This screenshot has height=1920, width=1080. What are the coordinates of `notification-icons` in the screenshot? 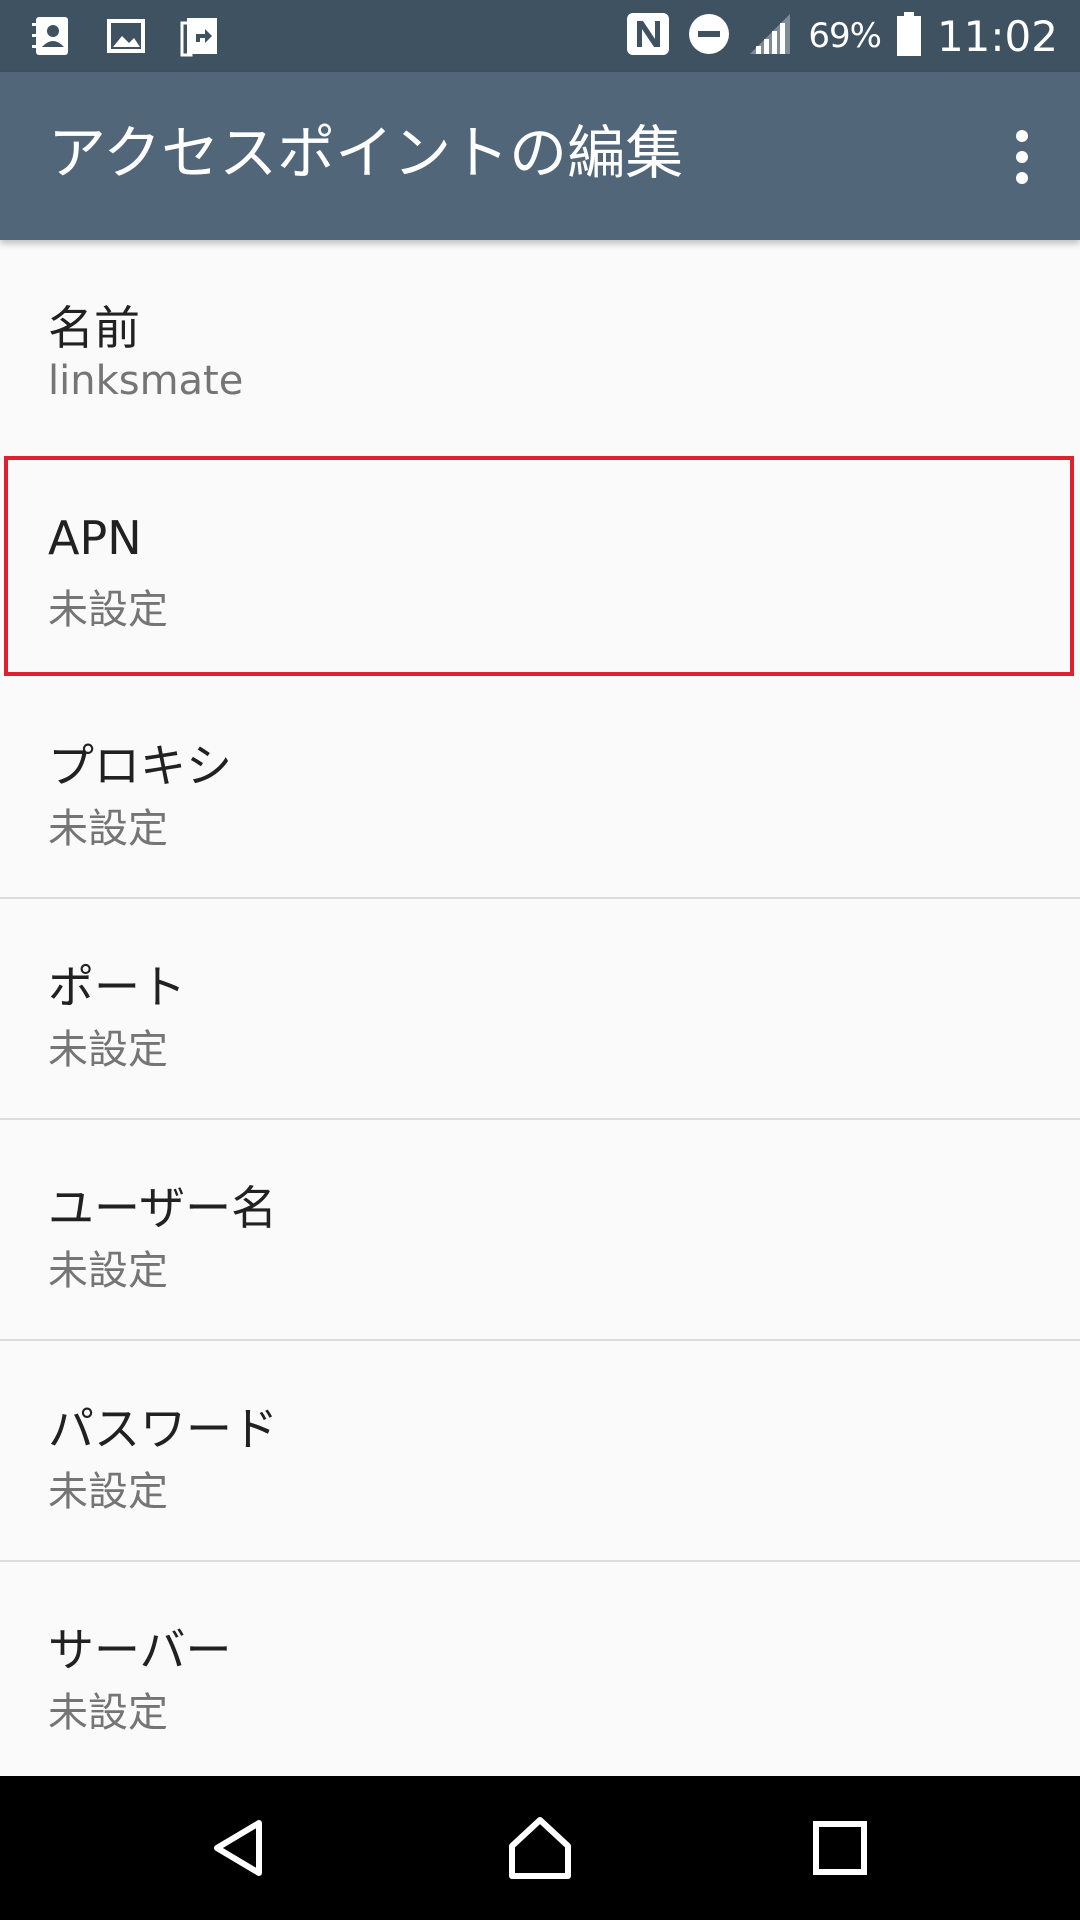 It's located at (126, 38).